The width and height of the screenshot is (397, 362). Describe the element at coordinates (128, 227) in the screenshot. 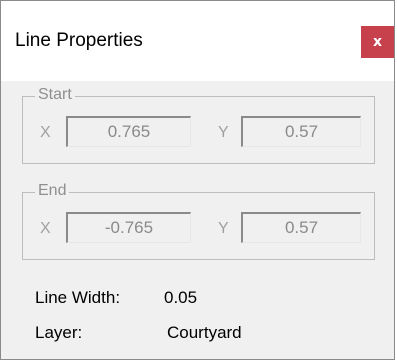

I see `end-x-field: -0.765` at that location.